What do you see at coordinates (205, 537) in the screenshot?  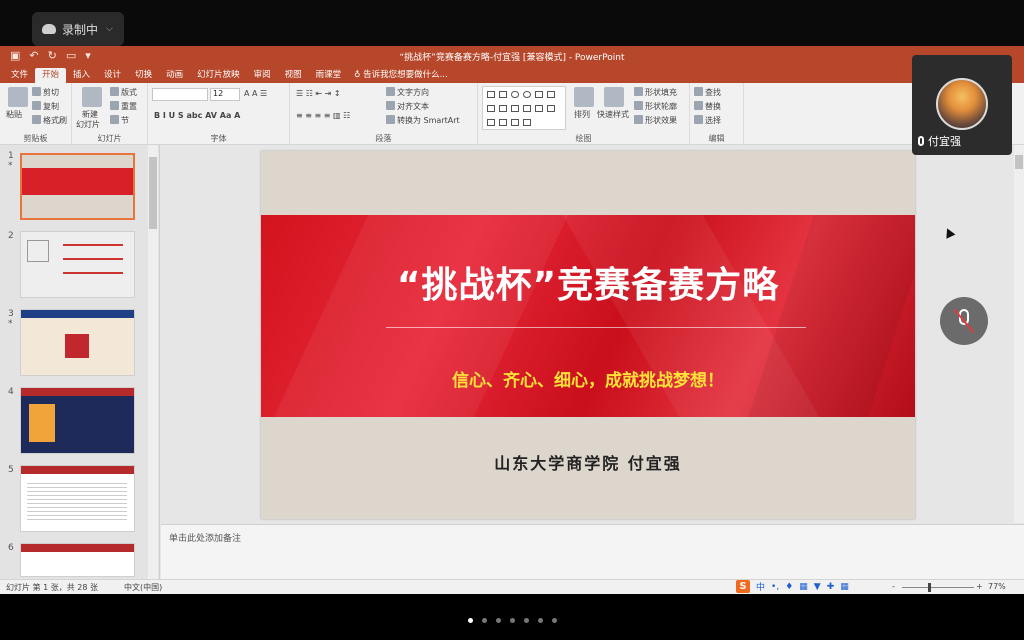 I see `notes-placeholder: 单击此处添加备注` at bounding box center [205, 537].